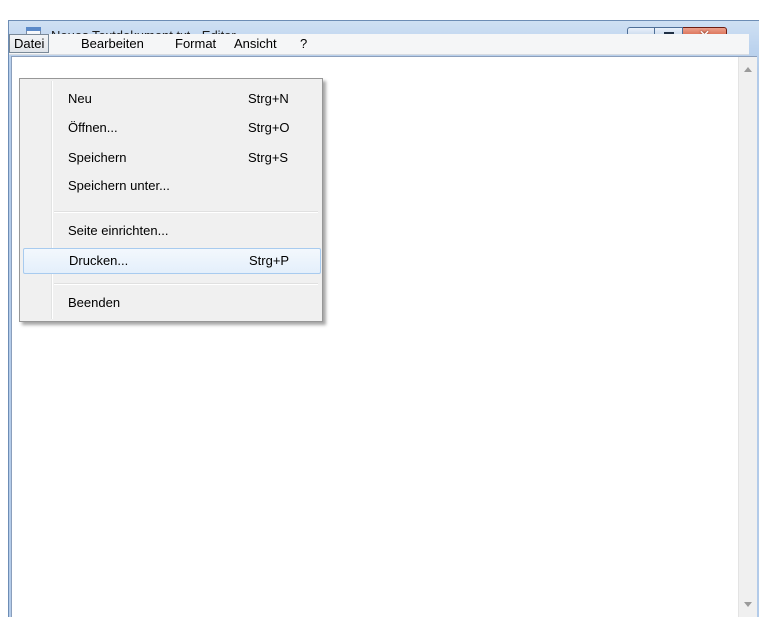  I want to click on menu-entry-shortcut: Strg+P, so click(269, 260).